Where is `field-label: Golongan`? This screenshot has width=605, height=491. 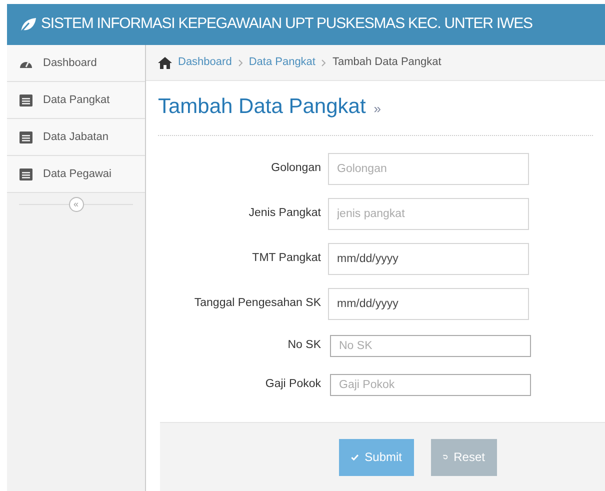 field-label: Golongan is located at coordinates (295, 168).